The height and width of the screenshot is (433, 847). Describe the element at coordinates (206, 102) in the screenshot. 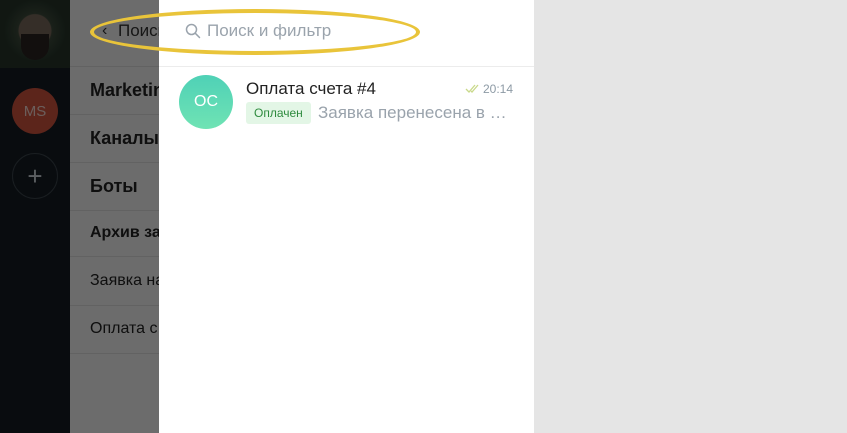

I see `chat-avatar: OC` at that location.